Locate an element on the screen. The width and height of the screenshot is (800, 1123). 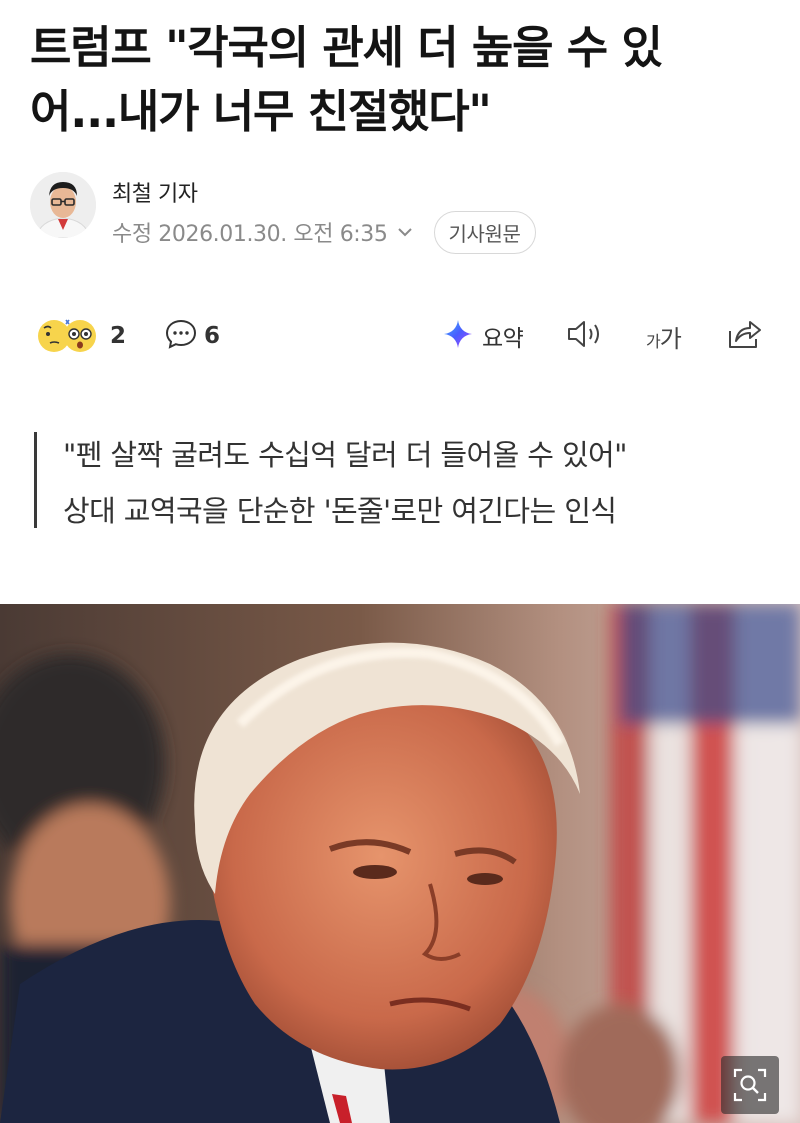
article-timestamp: 수정 2026.01.30. 오전 6:35 is located at coordinates (250, 234).